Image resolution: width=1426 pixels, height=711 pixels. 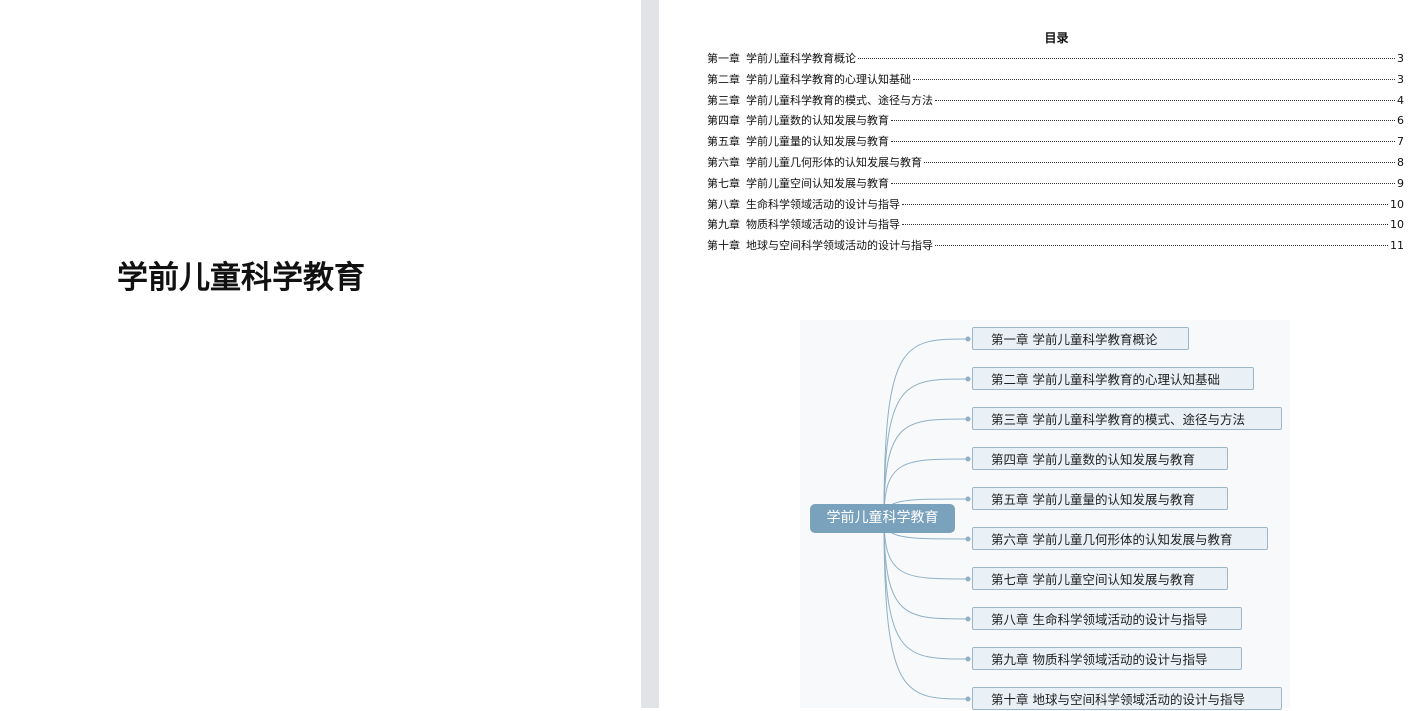 What do you see at coordinates (1055, 81) in the screenshot?
I see `toc-entry: 第二章 学前儿童科学教育的心理认知基础 3` at bounding box center [1055, 81].